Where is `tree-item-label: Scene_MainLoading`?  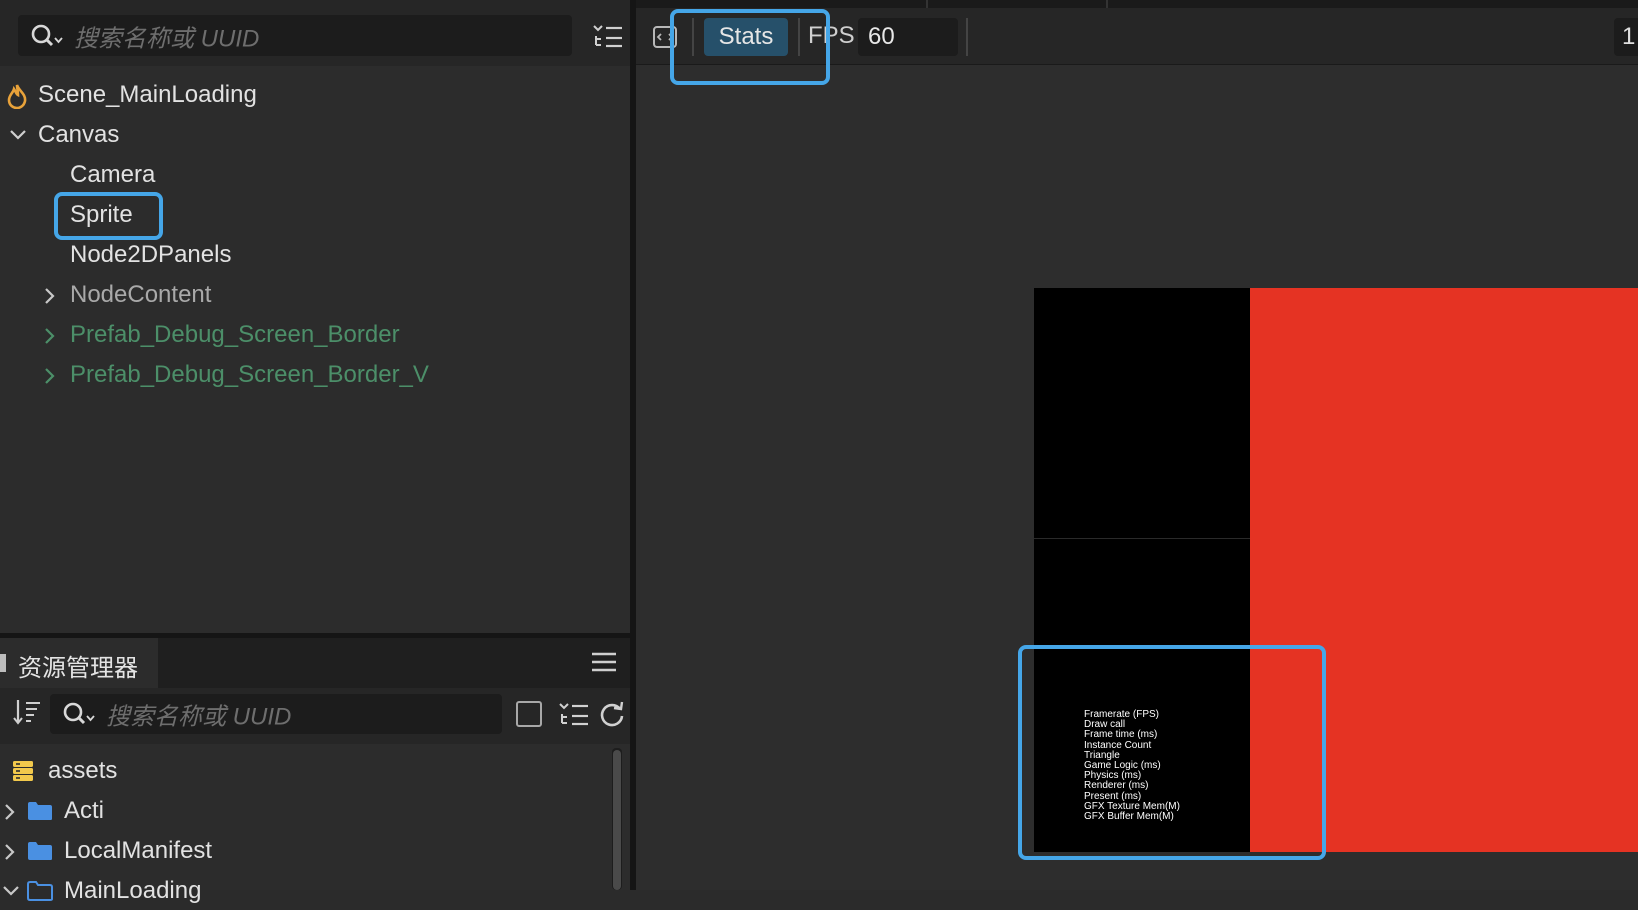
tree-item-label: Scene_MainLoading is located at coordinates (147, 94).